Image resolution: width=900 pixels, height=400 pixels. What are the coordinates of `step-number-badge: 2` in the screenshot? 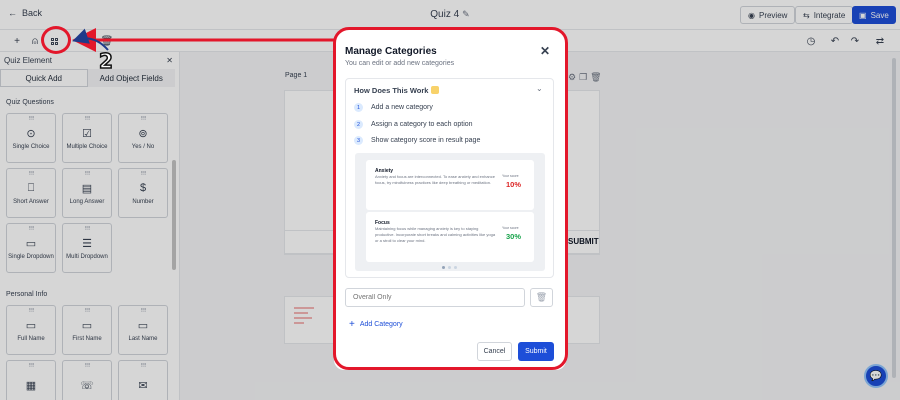 It's located at (105, 61).